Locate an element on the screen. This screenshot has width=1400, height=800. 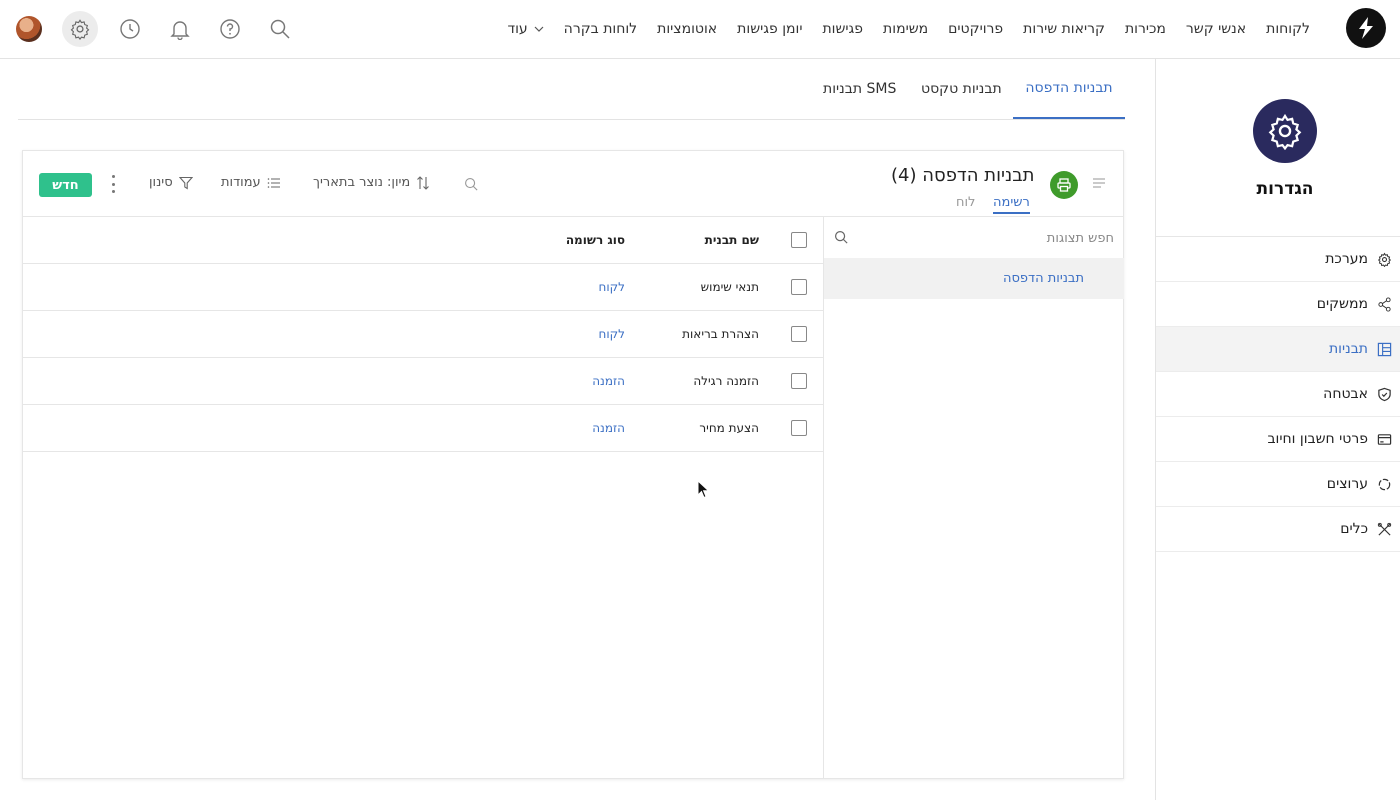
settings-button is located at coordinates (80, 29).